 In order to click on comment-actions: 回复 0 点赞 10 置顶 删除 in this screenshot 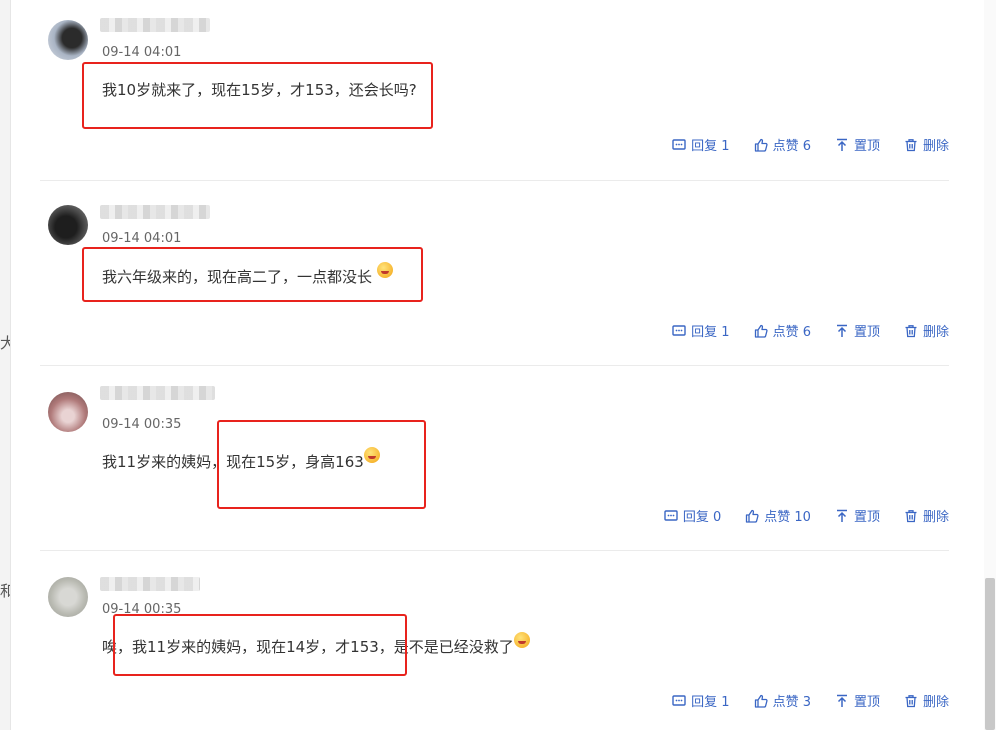, I will do `click(794, 515)`.